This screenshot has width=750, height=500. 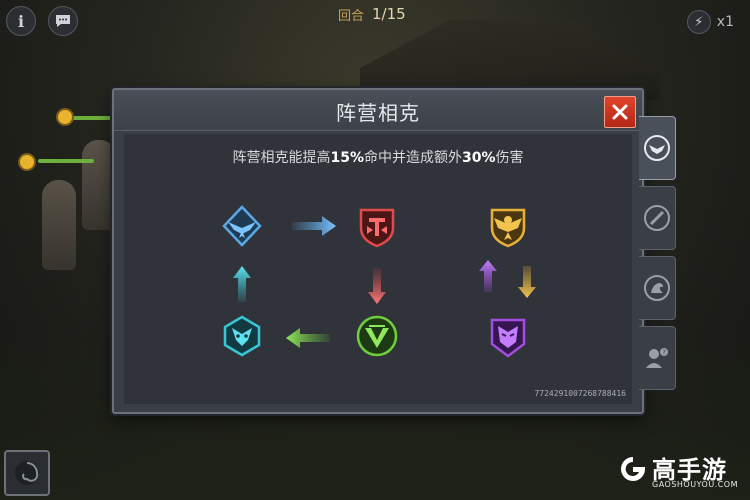 I want to click on close-button, so click(x=620, y=112).